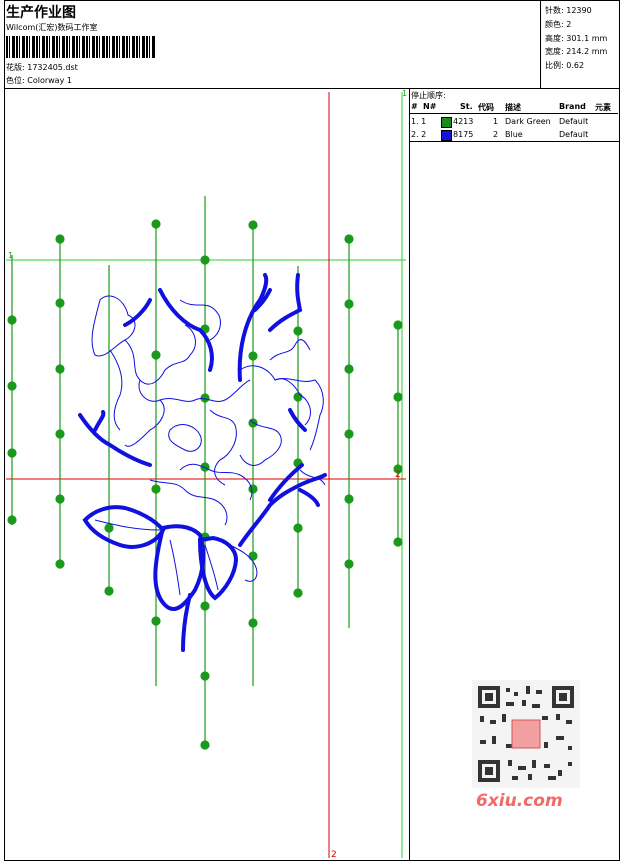 The width and height of the screenshot is (620, 861). What do you see at coordinates (398, 475) in the screenshot?
I see `guide-marker-2: 2` at bounding box center [398, 475].